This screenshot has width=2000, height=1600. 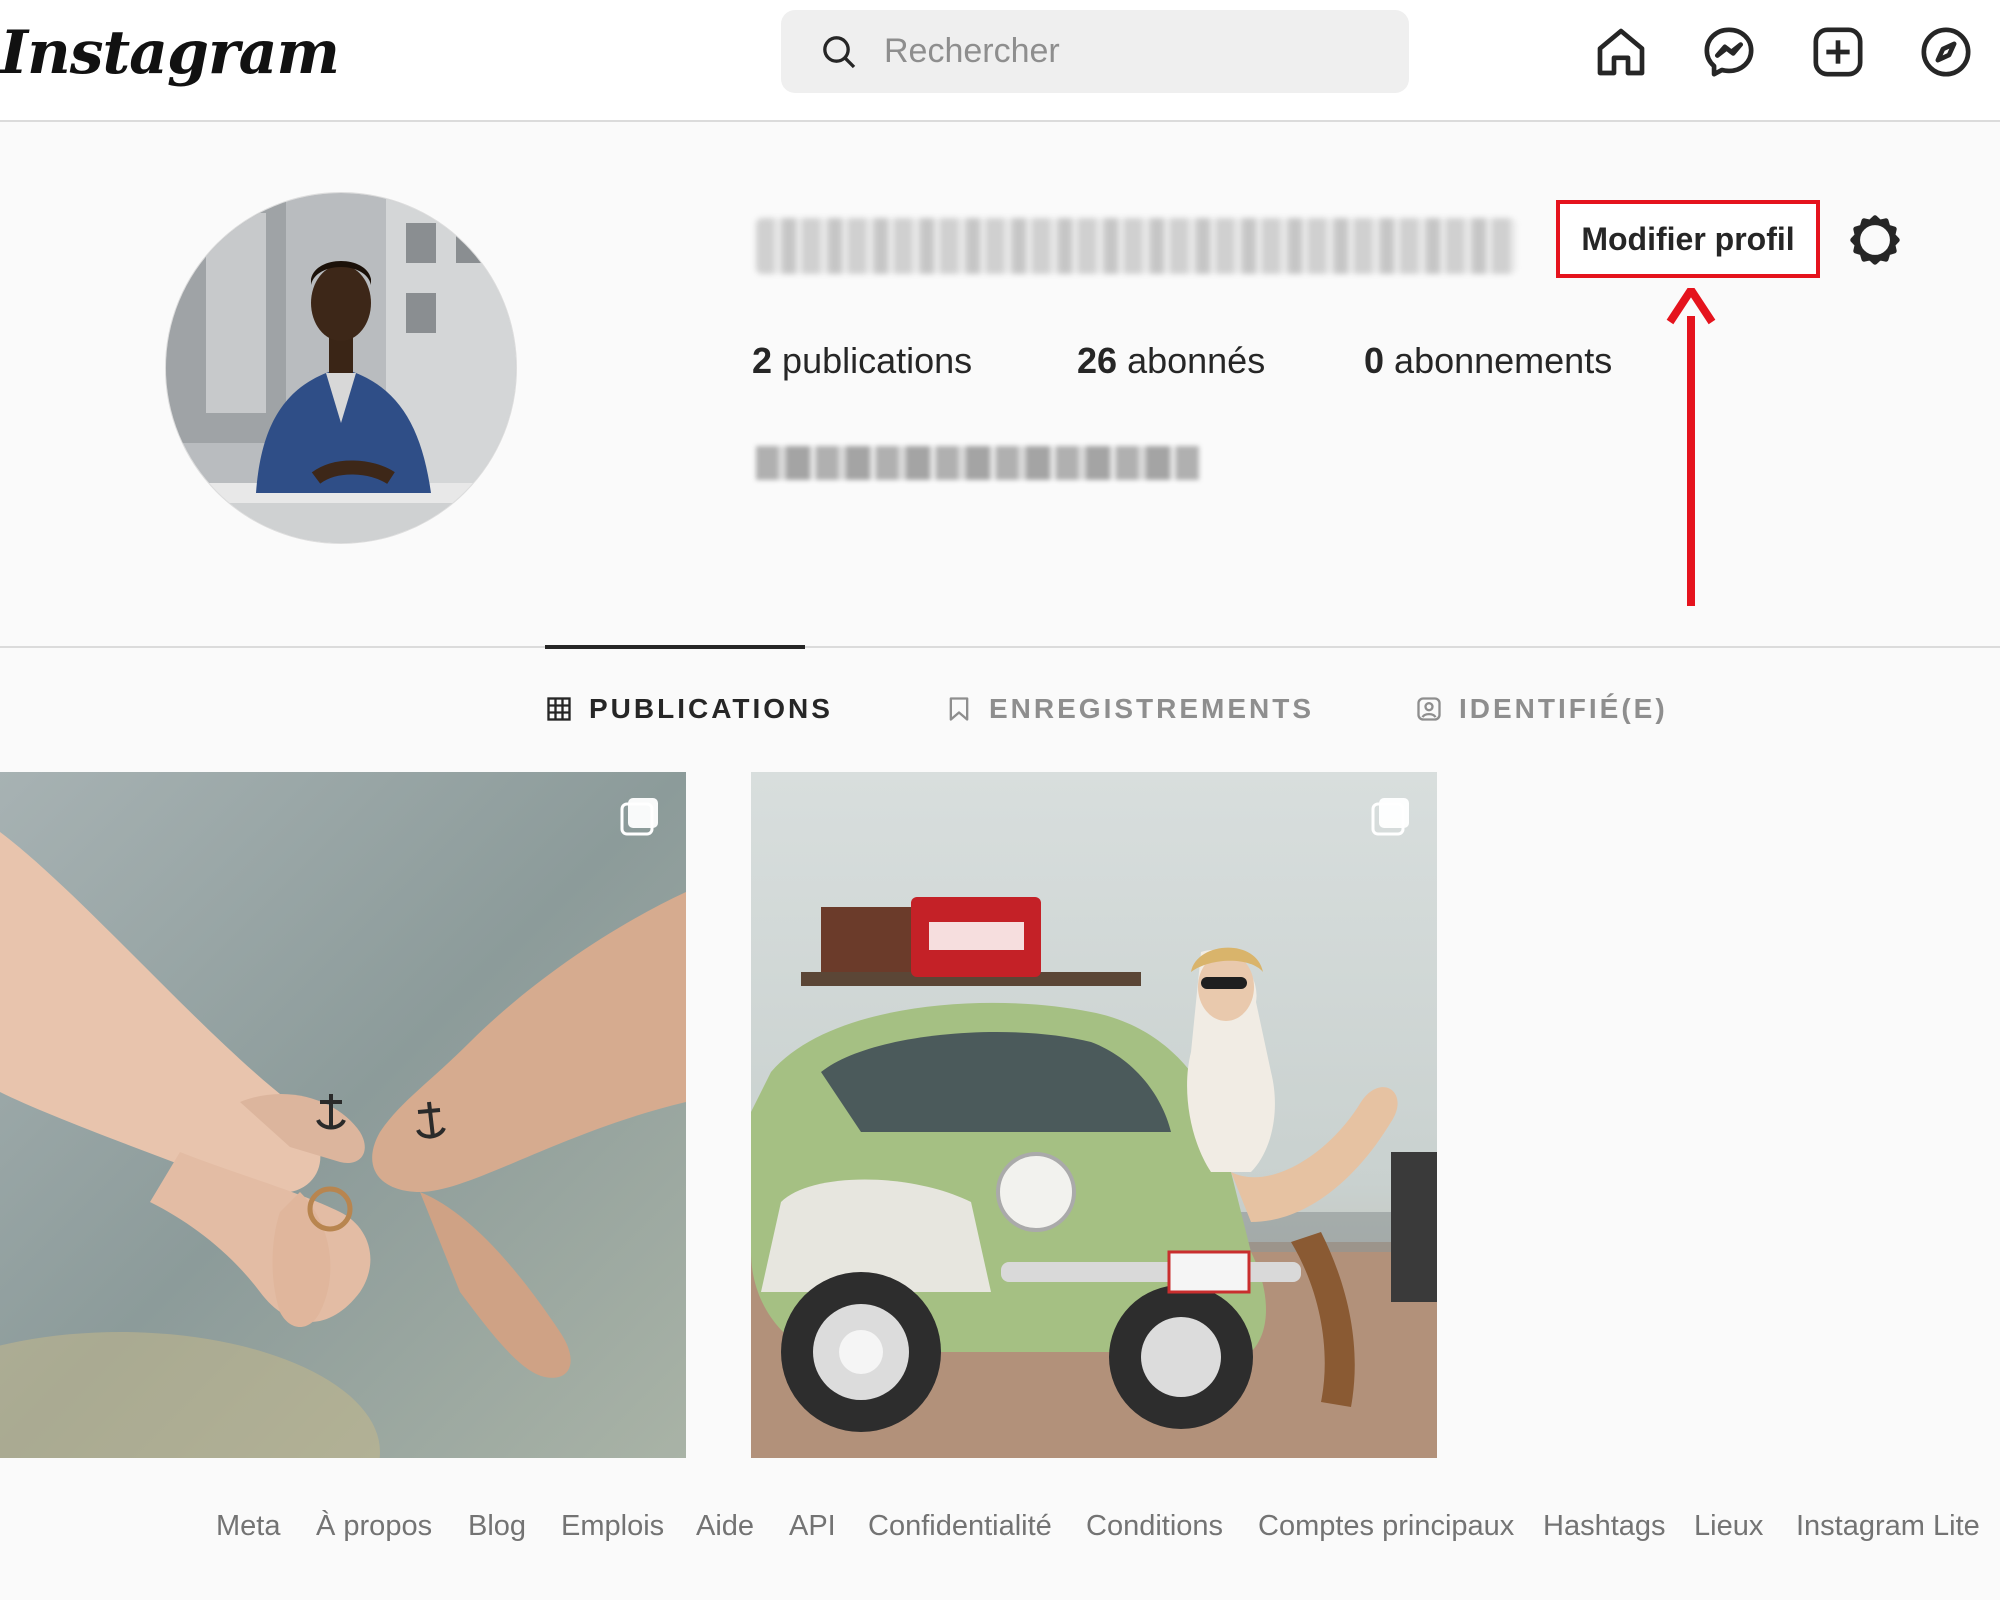 I want to click on footer-link-instagram-lite: Instagram Lite, so click(x=1888, y=1526).